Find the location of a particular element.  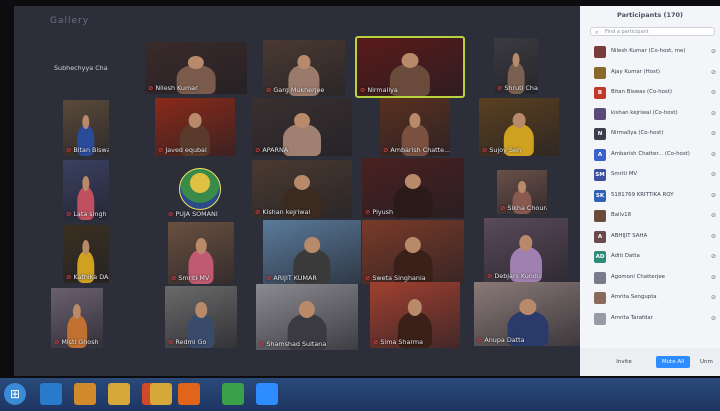

video-tile: ⊘ Misti Ghosh is located at coordinates (77, 318).